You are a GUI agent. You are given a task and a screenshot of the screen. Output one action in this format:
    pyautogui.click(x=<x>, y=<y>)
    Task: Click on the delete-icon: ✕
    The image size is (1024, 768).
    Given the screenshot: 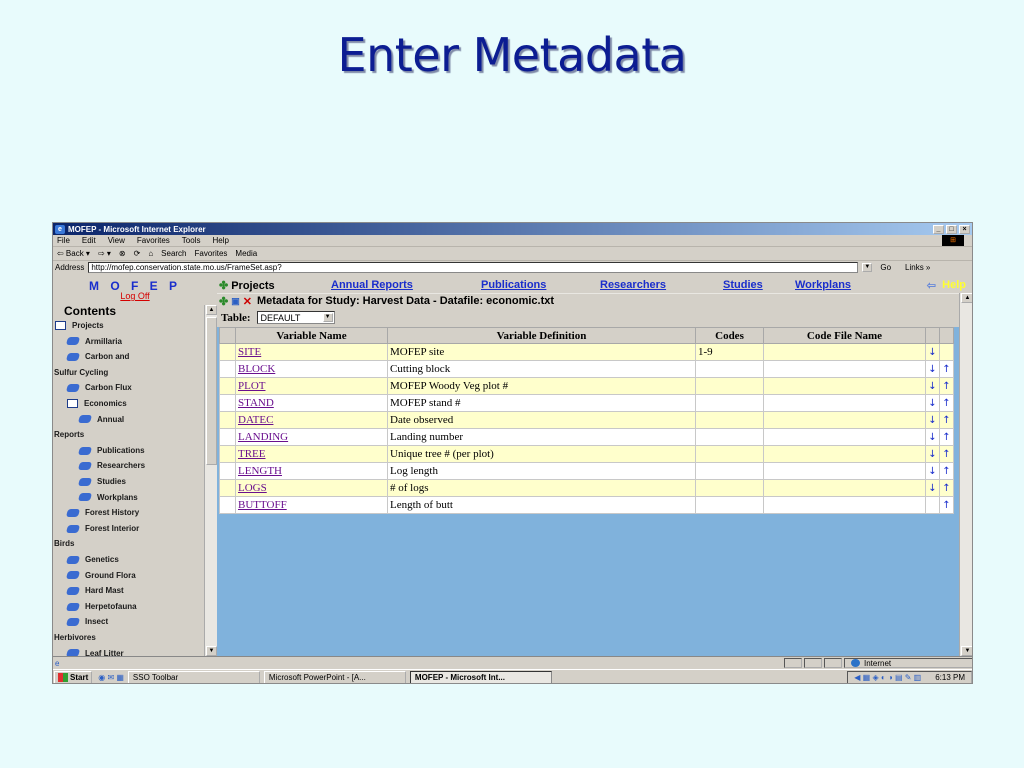 What is the action you would take?
    pyautogui.click(x=247, y=301)
    